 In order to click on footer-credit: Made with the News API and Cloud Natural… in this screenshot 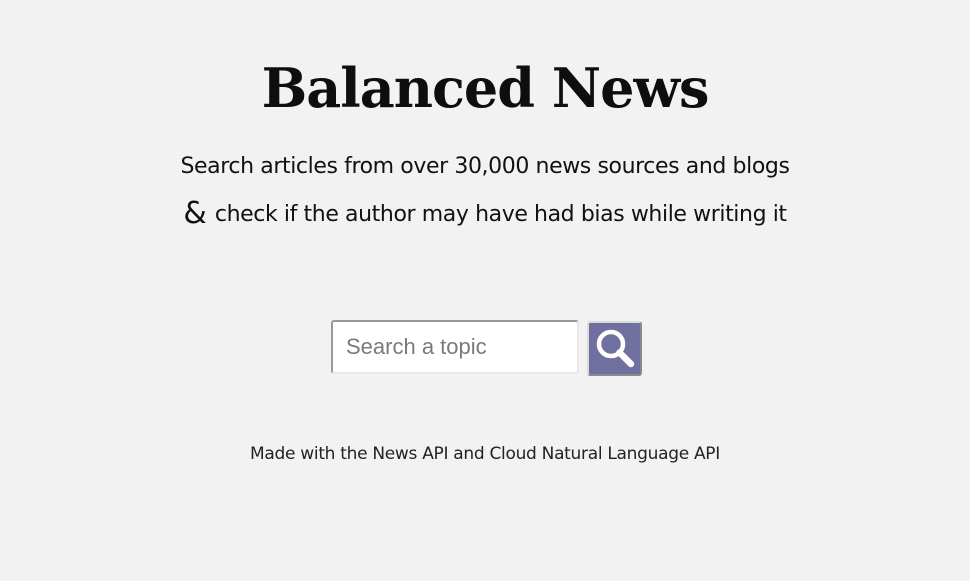, I will do `click(485, 454)`.